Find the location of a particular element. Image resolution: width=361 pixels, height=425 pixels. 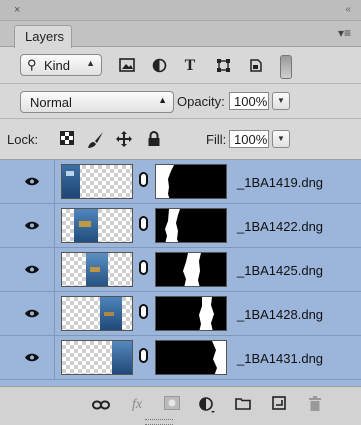

smart-object-filter-icon is located at coordinates (255, 66).